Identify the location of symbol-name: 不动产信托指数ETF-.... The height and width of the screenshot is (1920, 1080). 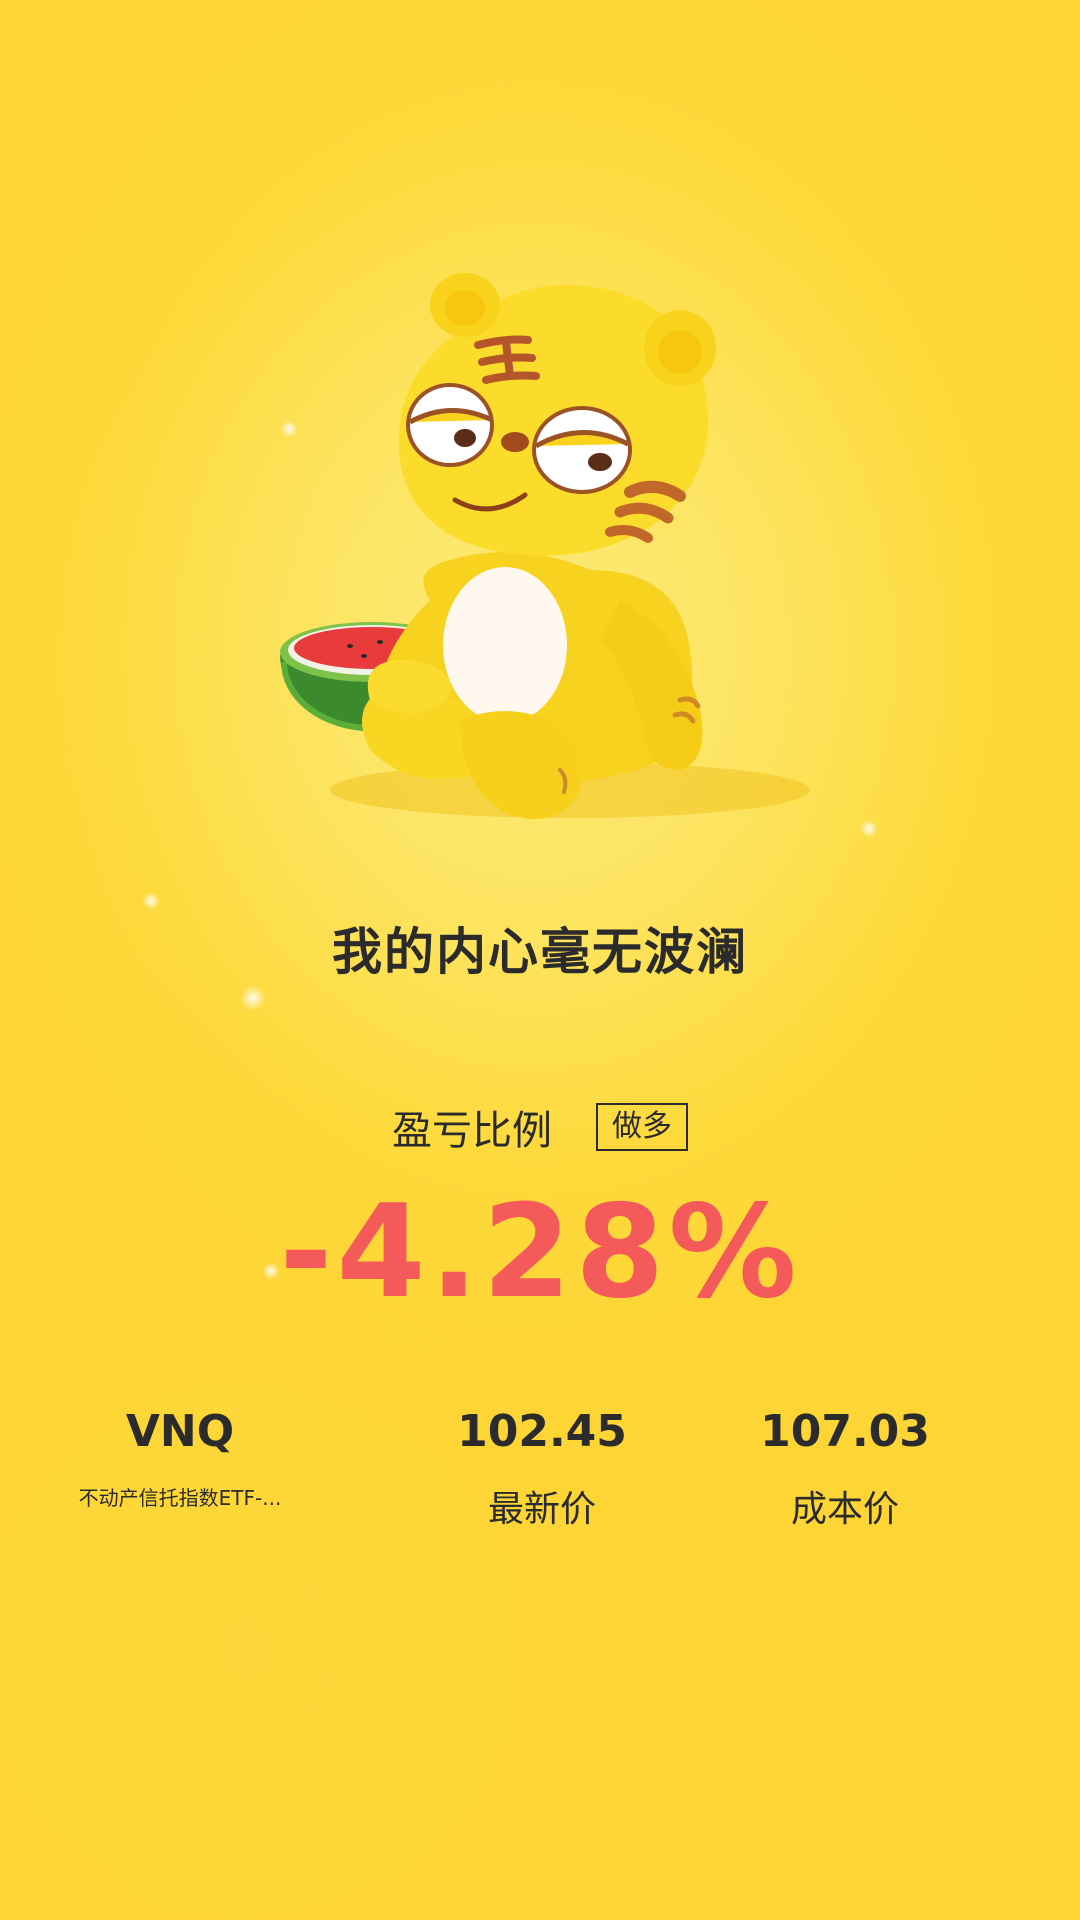
(180, 1498).